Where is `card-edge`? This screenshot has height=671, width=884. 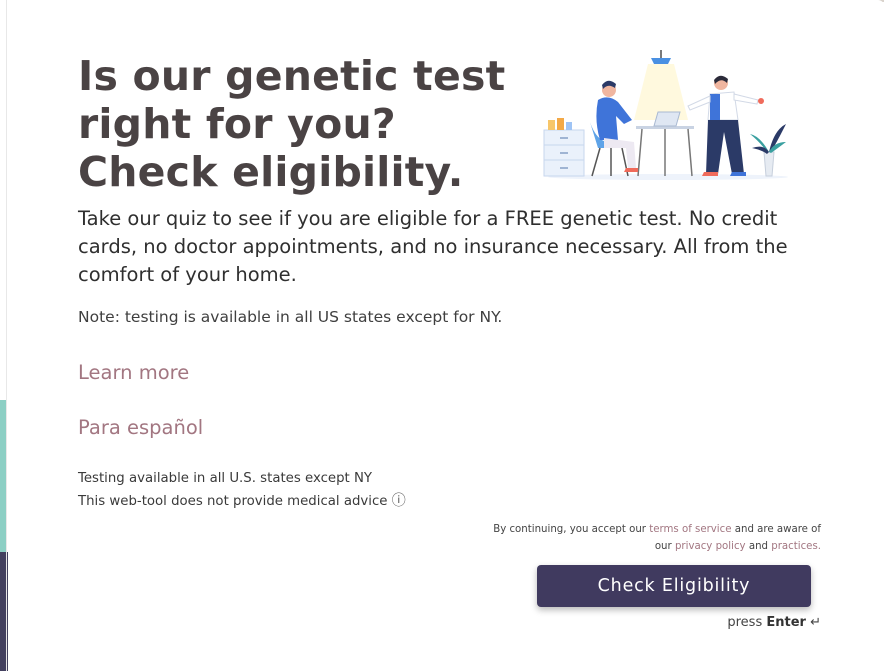
card-edge is located at coordinates (6, 335).